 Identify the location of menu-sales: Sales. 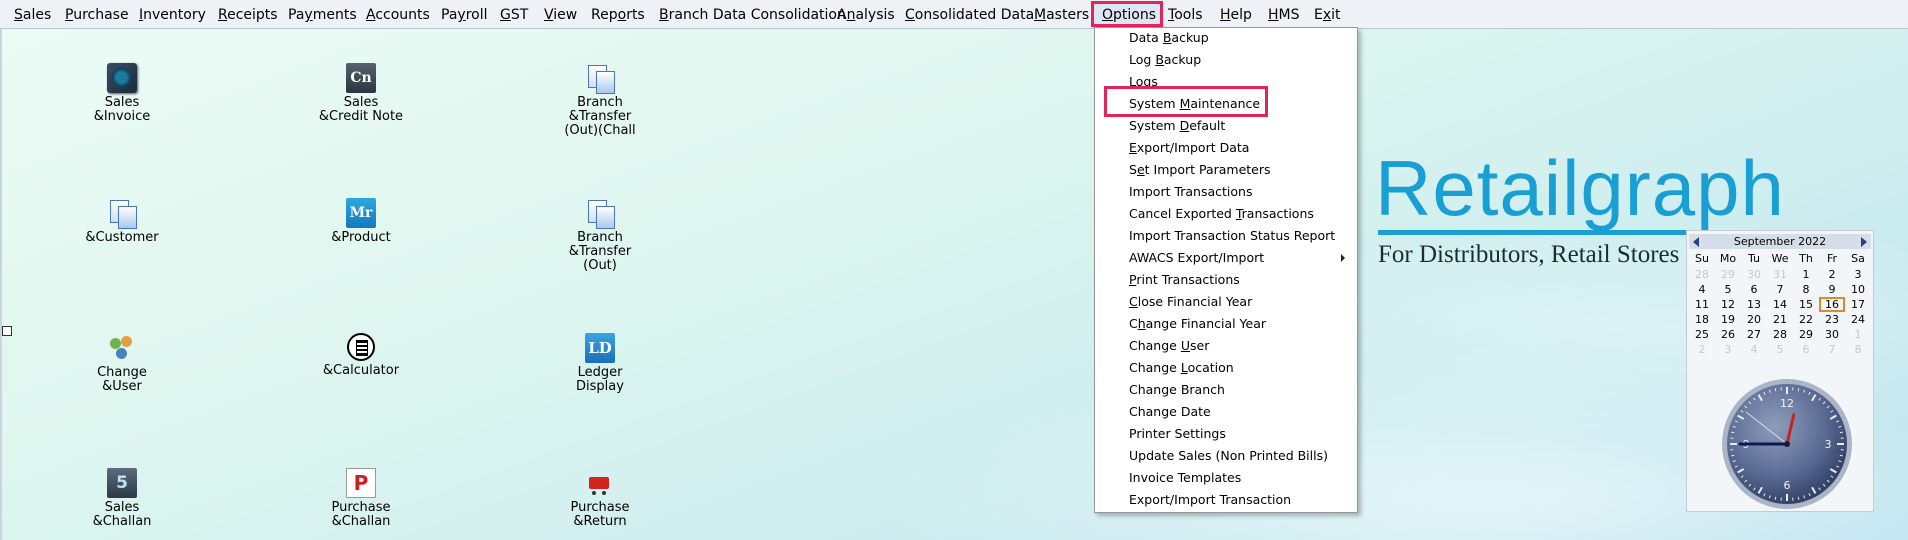
(32, 15).